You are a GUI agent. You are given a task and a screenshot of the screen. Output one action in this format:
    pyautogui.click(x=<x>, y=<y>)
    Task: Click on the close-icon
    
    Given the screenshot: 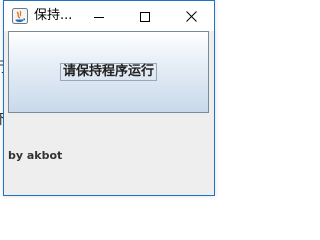 What is the action you would take?
    pyautogui.click(x=191, y=16)
    